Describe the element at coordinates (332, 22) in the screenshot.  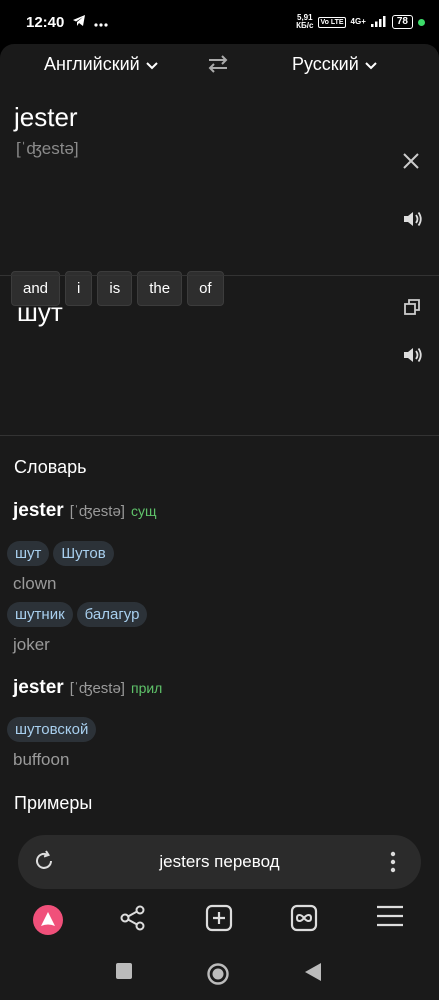
I see `volte-badge: Vo LTE` at that location.